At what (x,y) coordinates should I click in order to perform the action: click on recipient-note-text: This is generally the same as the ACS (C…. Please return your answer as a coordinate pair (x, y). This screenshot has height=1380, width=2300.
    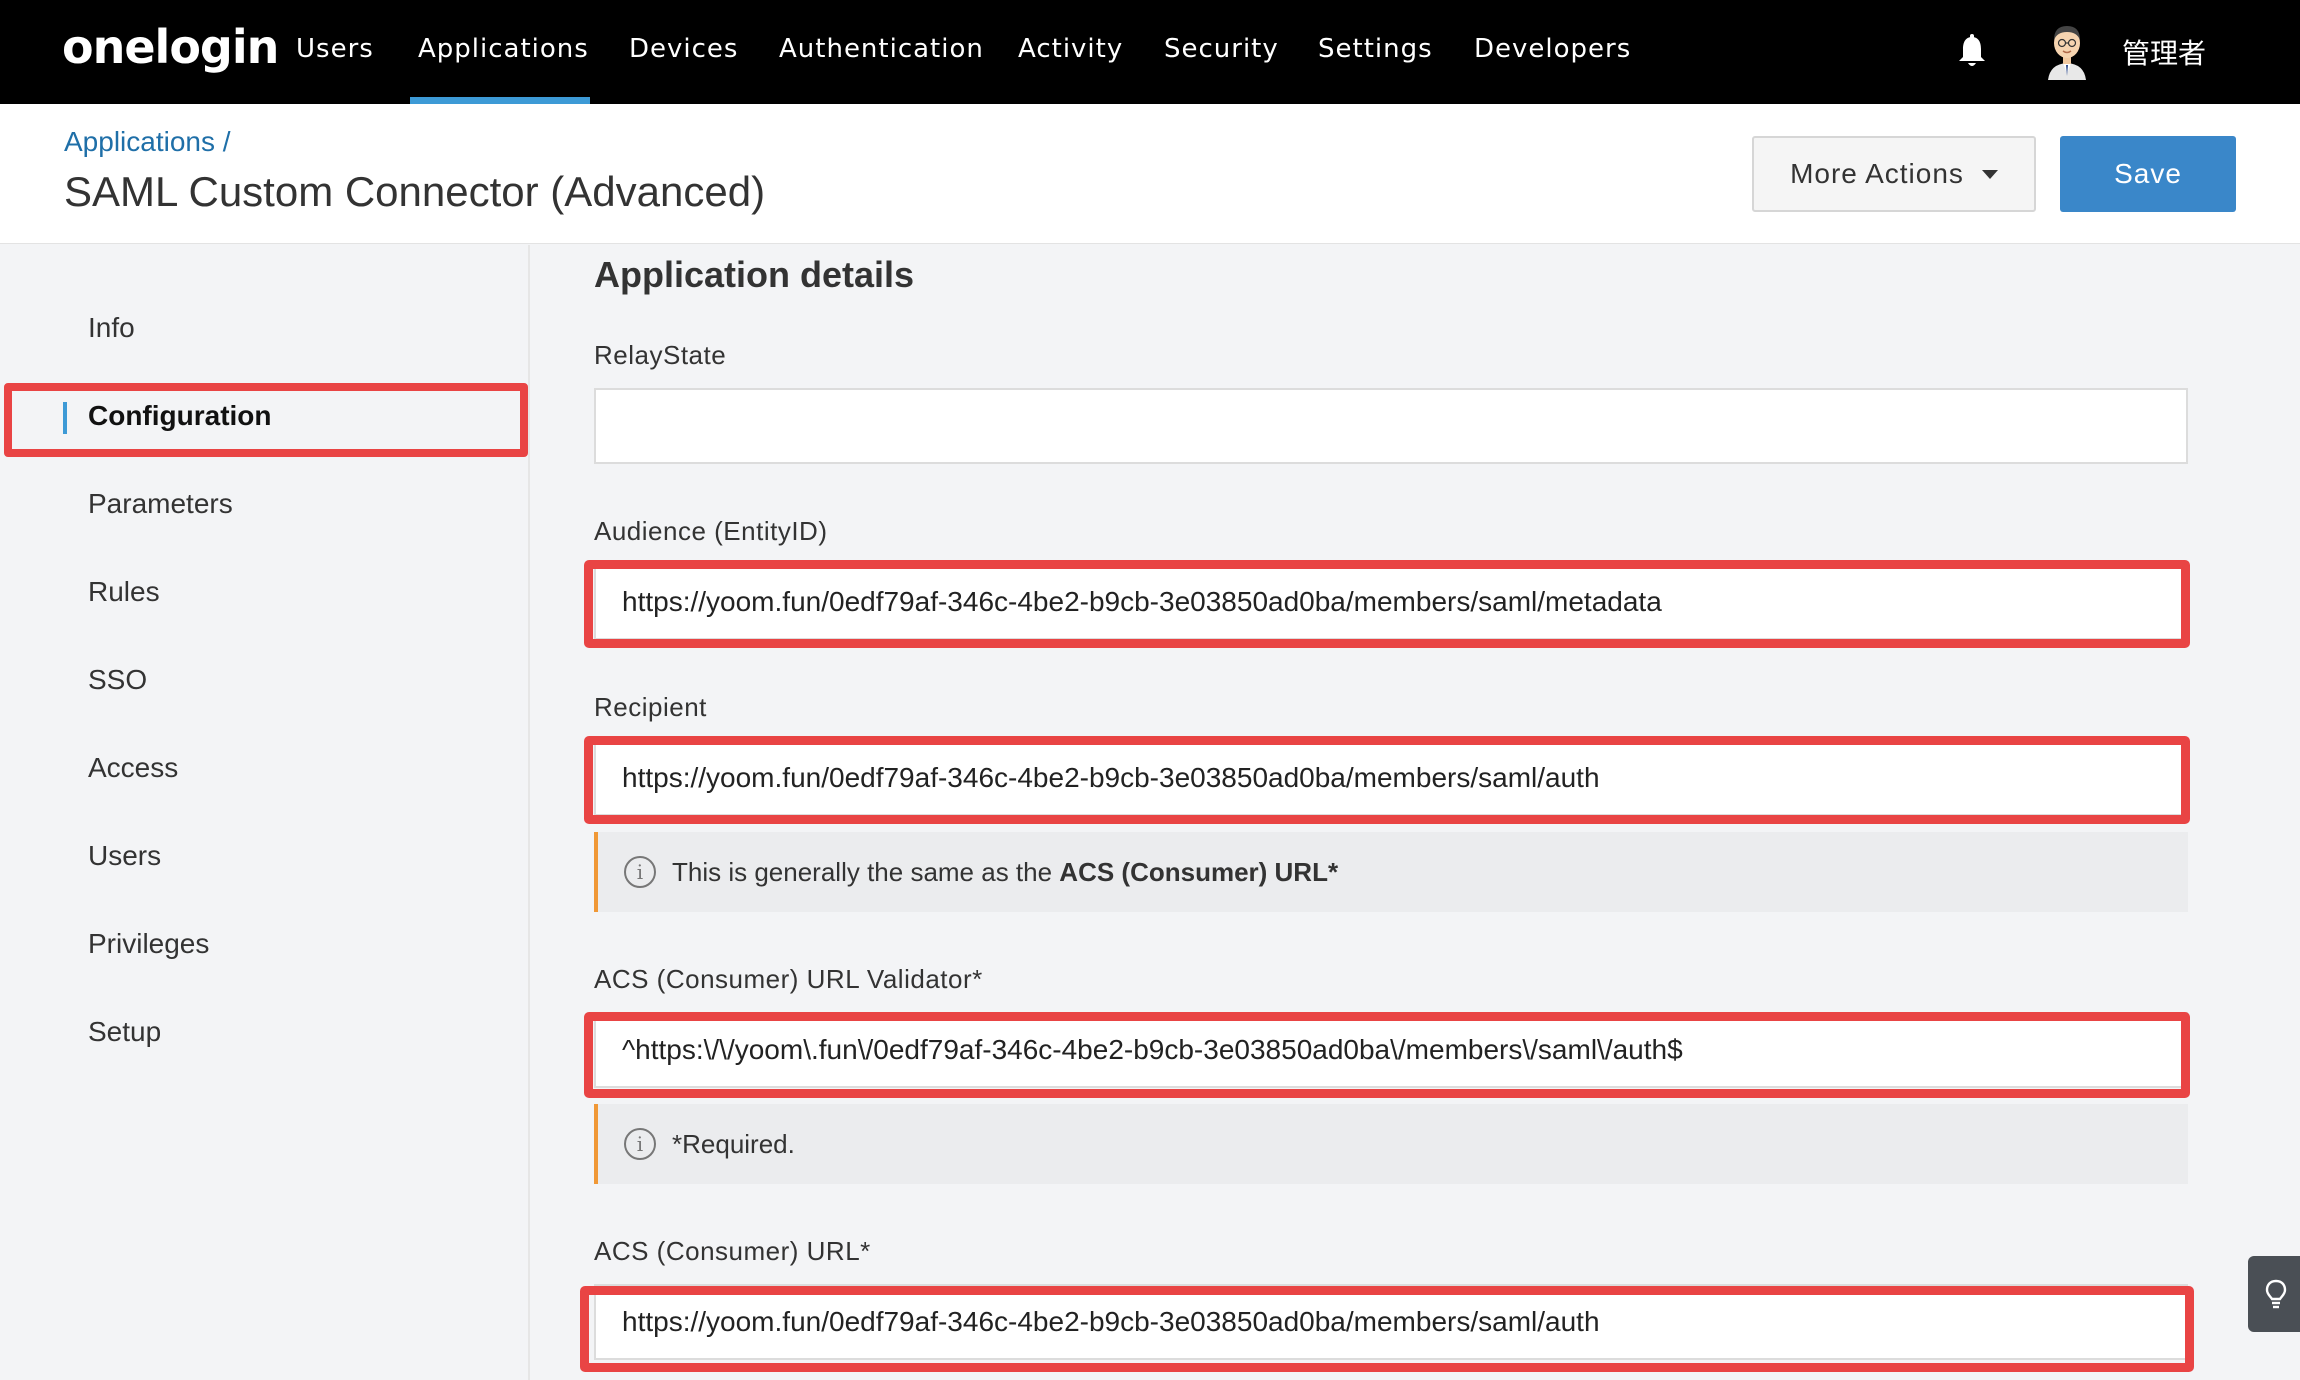
    Looking at the image, I should click on (1005, 871).